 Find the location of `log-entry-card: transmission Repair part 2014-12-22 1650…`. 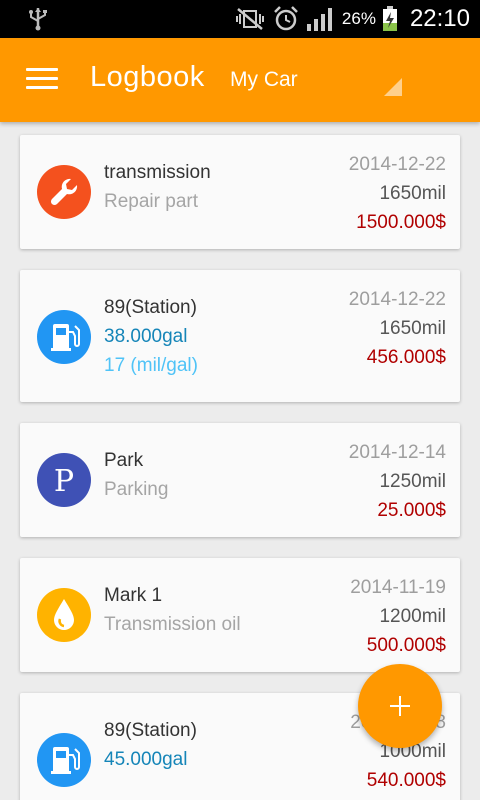

log-entry-card: transmission Repair part 2014-12-22 1650… is located at coordinates (240, 192).